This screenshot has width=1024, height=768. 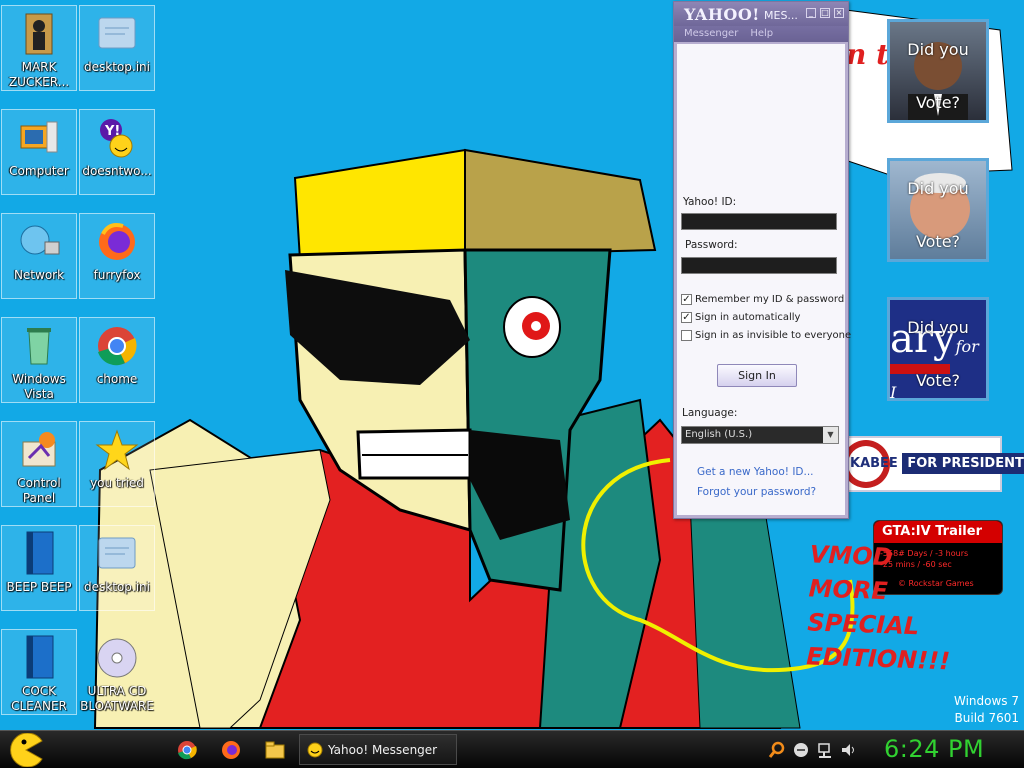 I want to click on circle-minus-icon, so click(x=801, y=750).